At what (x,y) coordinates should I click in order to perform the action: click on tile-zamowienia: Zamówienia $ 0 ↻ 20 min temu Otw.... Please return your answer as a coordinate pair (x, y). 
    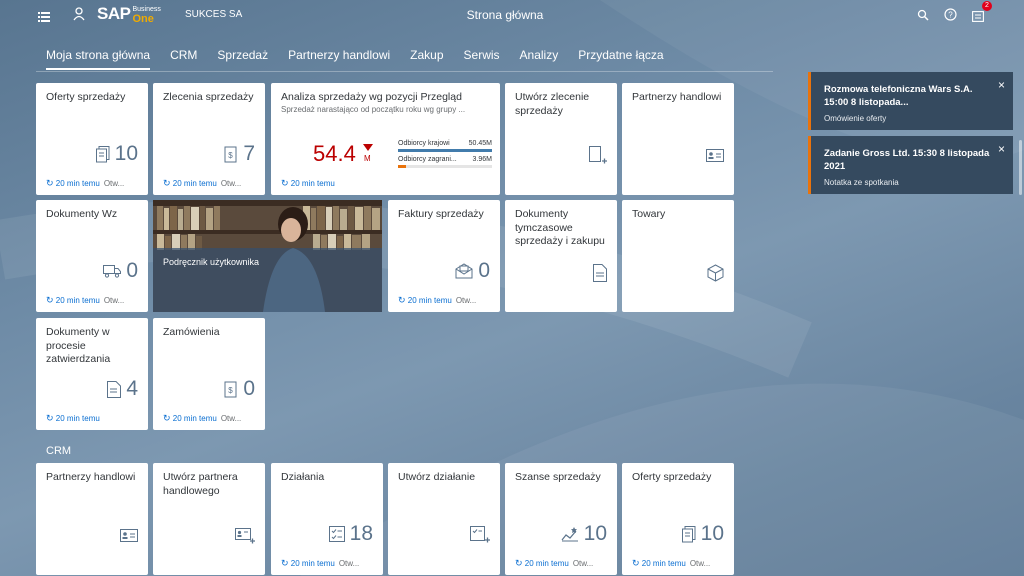
    Looking at the image, I should click on (209, 374).